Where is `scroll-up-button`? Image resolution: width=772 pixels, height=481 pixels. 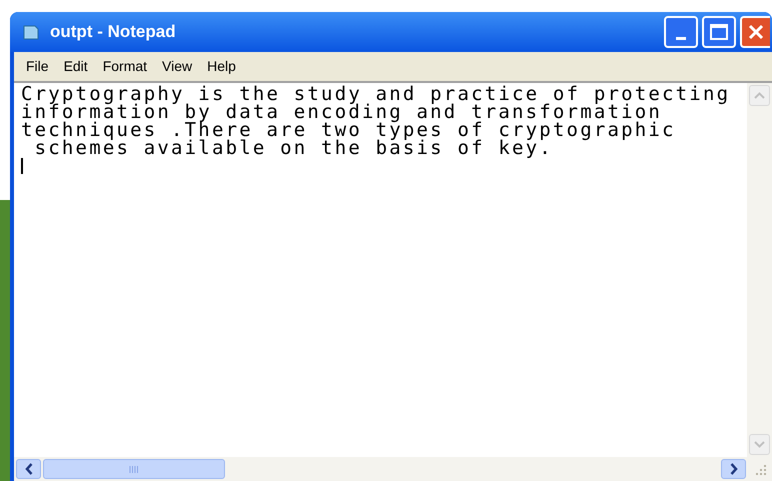 scroll-up-button is located at coordinates (759, 95).